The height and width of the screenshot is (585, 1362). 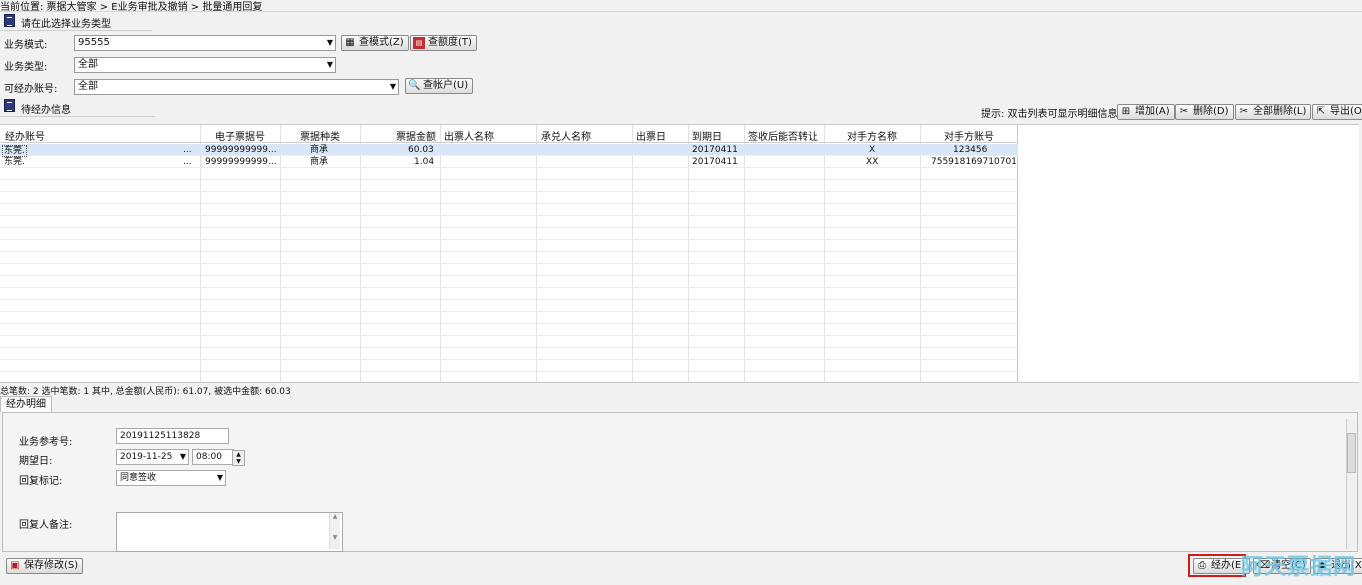 What do you see at coordinates (715, 150) in the screenshot?
I see `table-row-1-due-date: 20170411` at bounding box center [715, 150].